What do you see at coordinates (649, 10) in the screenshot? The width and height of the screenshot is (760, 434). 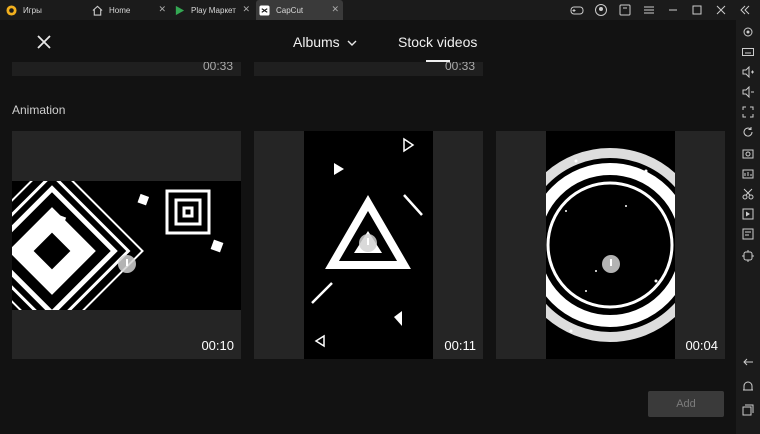 I see `menu-icon` at bounding box center [649, 10].